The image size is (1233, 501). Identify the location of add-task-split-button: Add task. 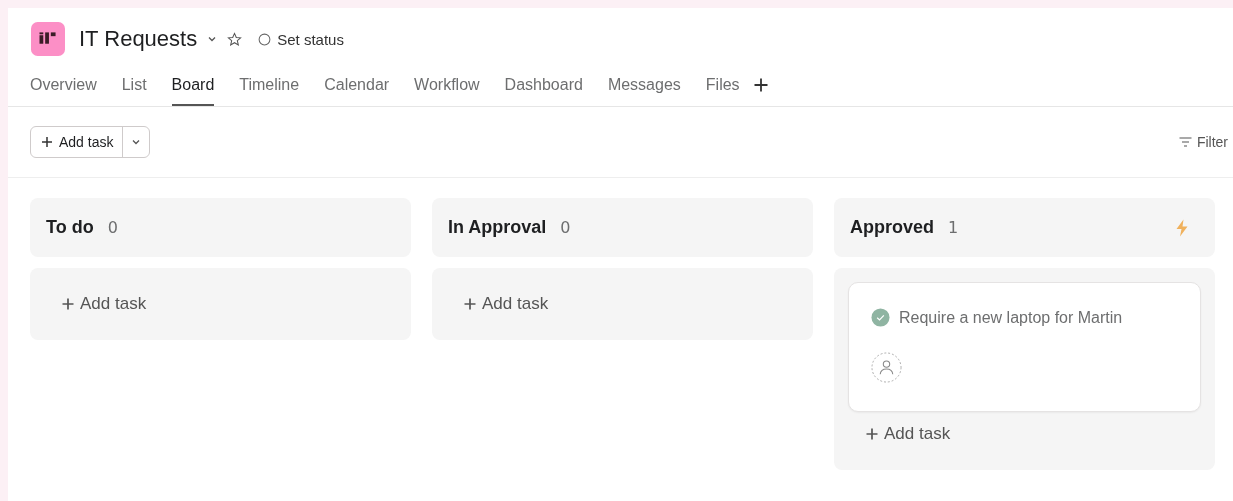
(90, 142).